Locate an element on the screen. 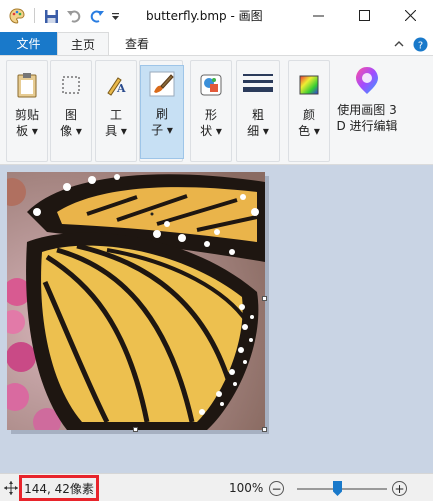  shapes-button: 形 状 ▾ is located at coordinates (211, 112).